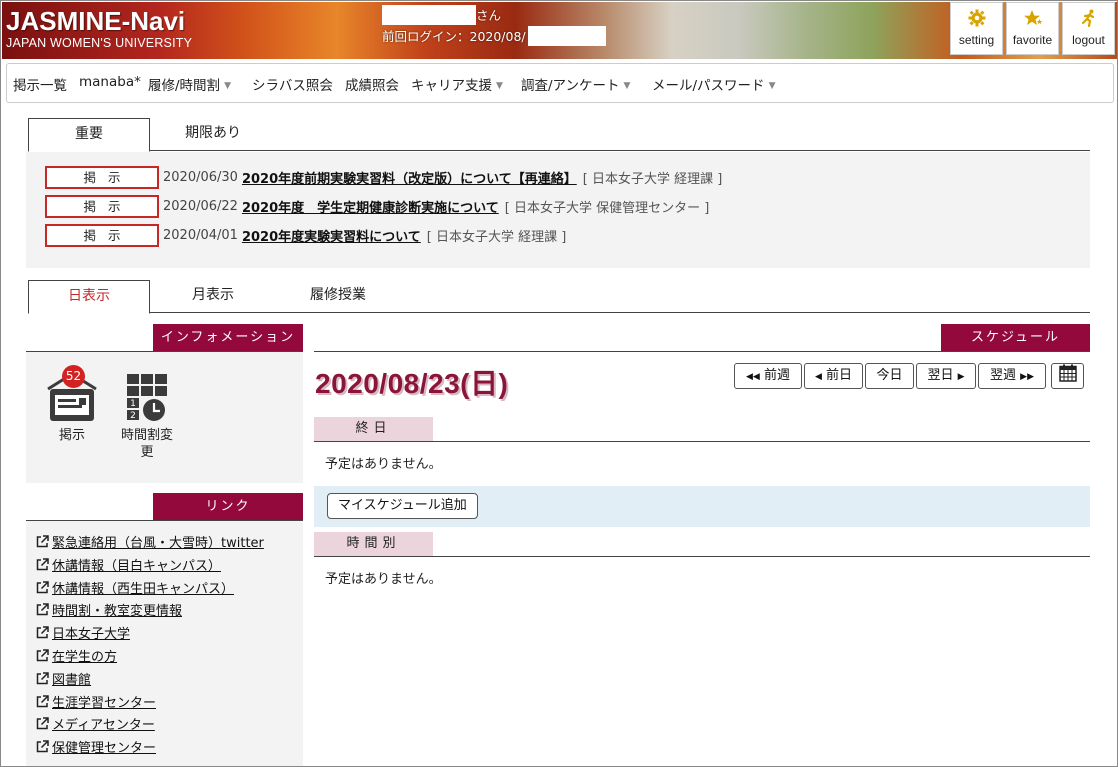 The height and width of the screenshot is (767, 1118). I want to click on right-arrow-icon: ▶, so click(961, 377).